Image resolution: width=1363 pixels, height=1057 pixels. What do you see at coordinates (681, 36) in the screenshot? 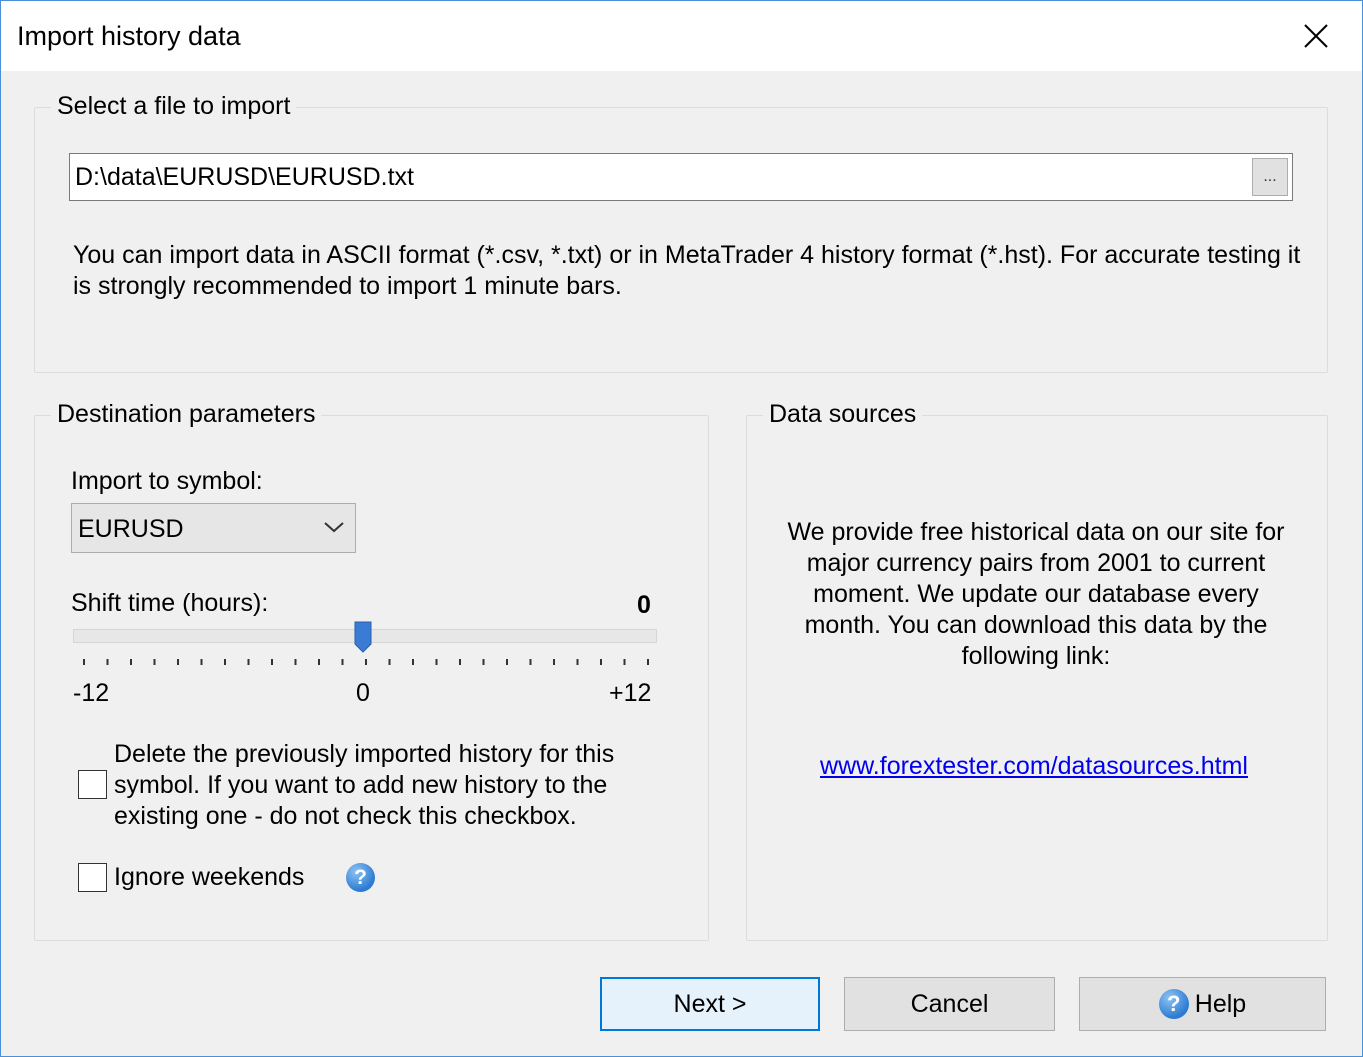
I see `title-bar: Import history data` at bounding box center [681, 36].